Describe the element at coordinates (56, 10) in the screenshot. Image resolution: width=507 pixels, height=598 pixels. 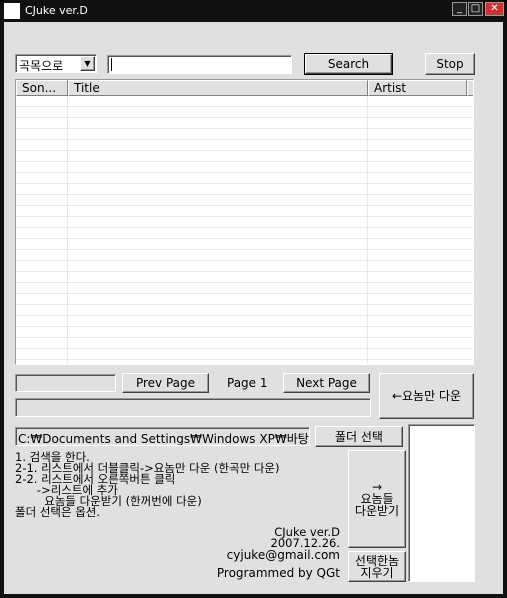
I see `window-title: CJuke ver.D` at that location.